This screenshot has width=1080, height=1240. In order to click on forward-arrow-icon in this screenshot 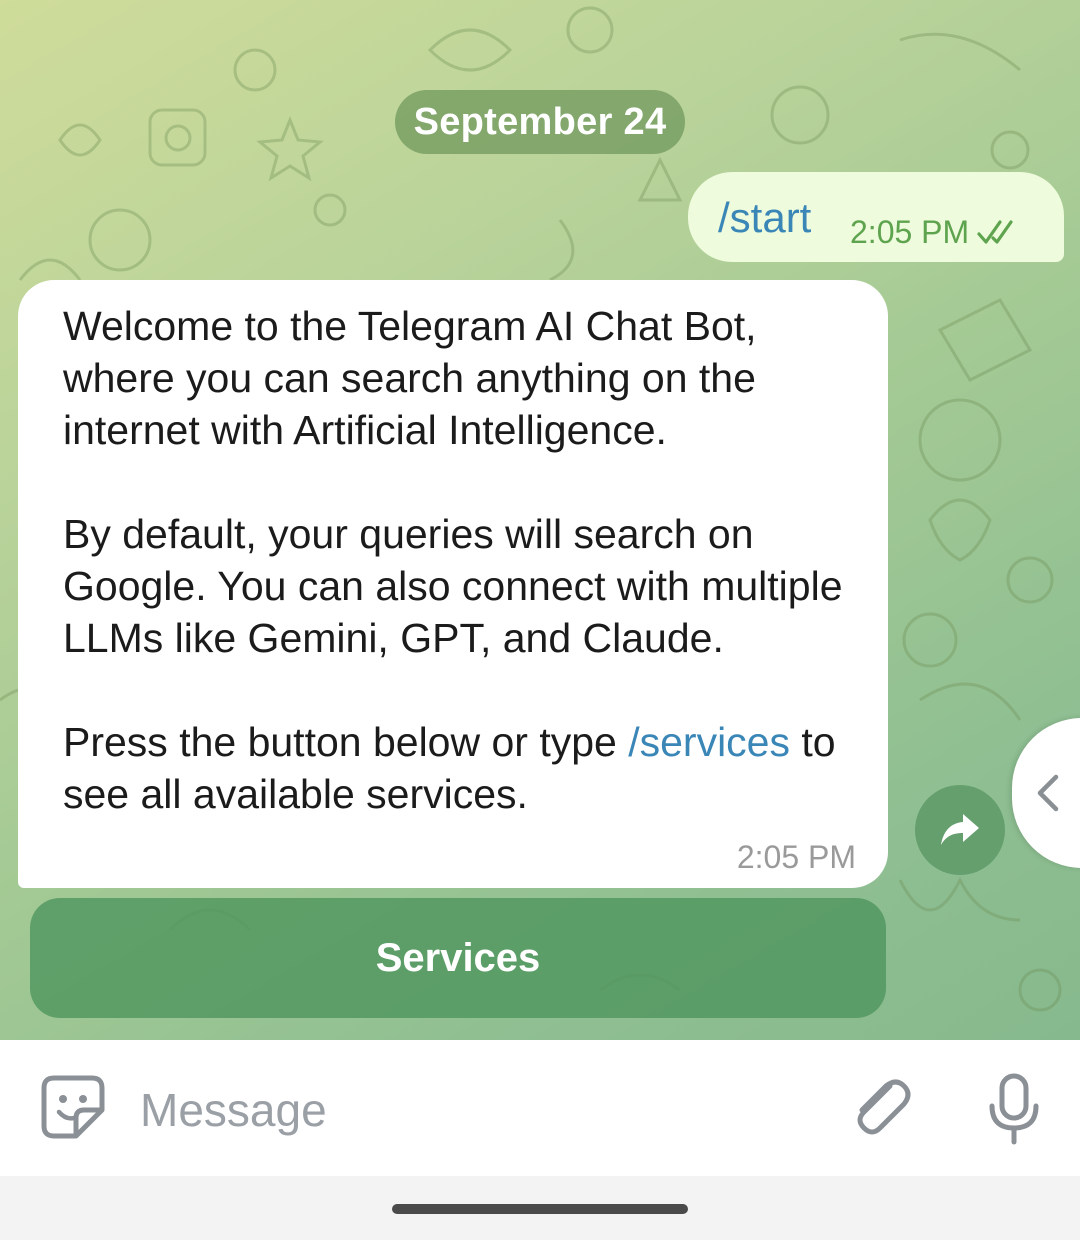, I will do `click(960, 829)`.